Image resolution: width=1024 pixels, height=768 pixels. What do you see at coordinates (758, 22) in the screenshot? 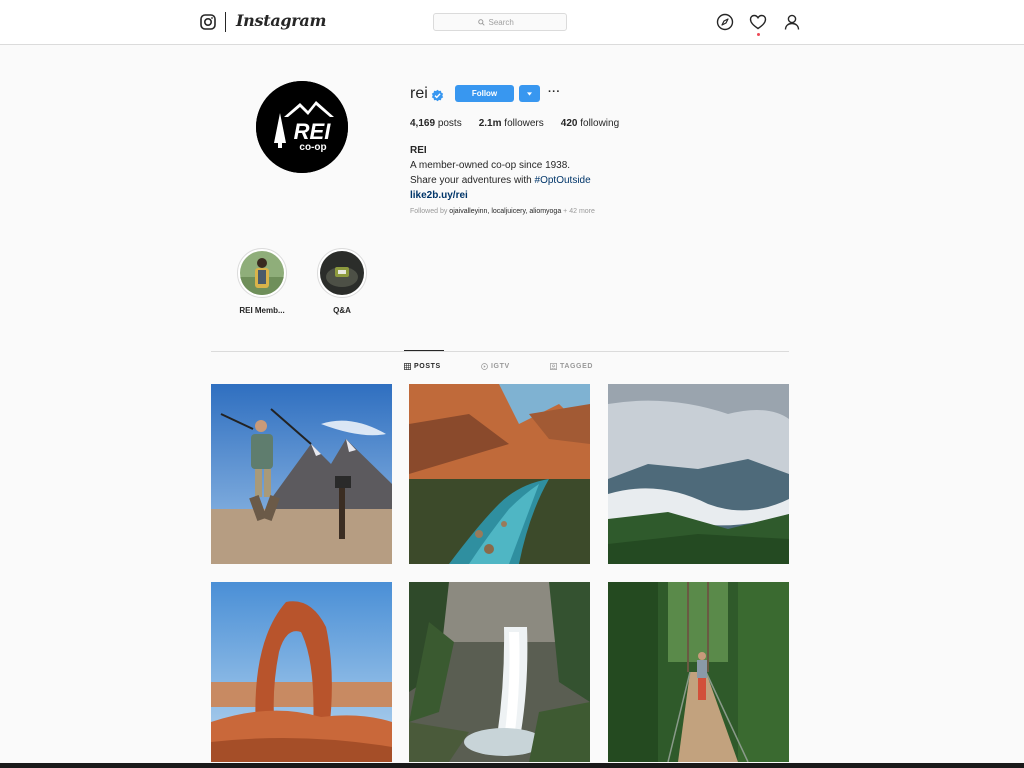
I see `heart-icon` at bounding box center [758, 22].